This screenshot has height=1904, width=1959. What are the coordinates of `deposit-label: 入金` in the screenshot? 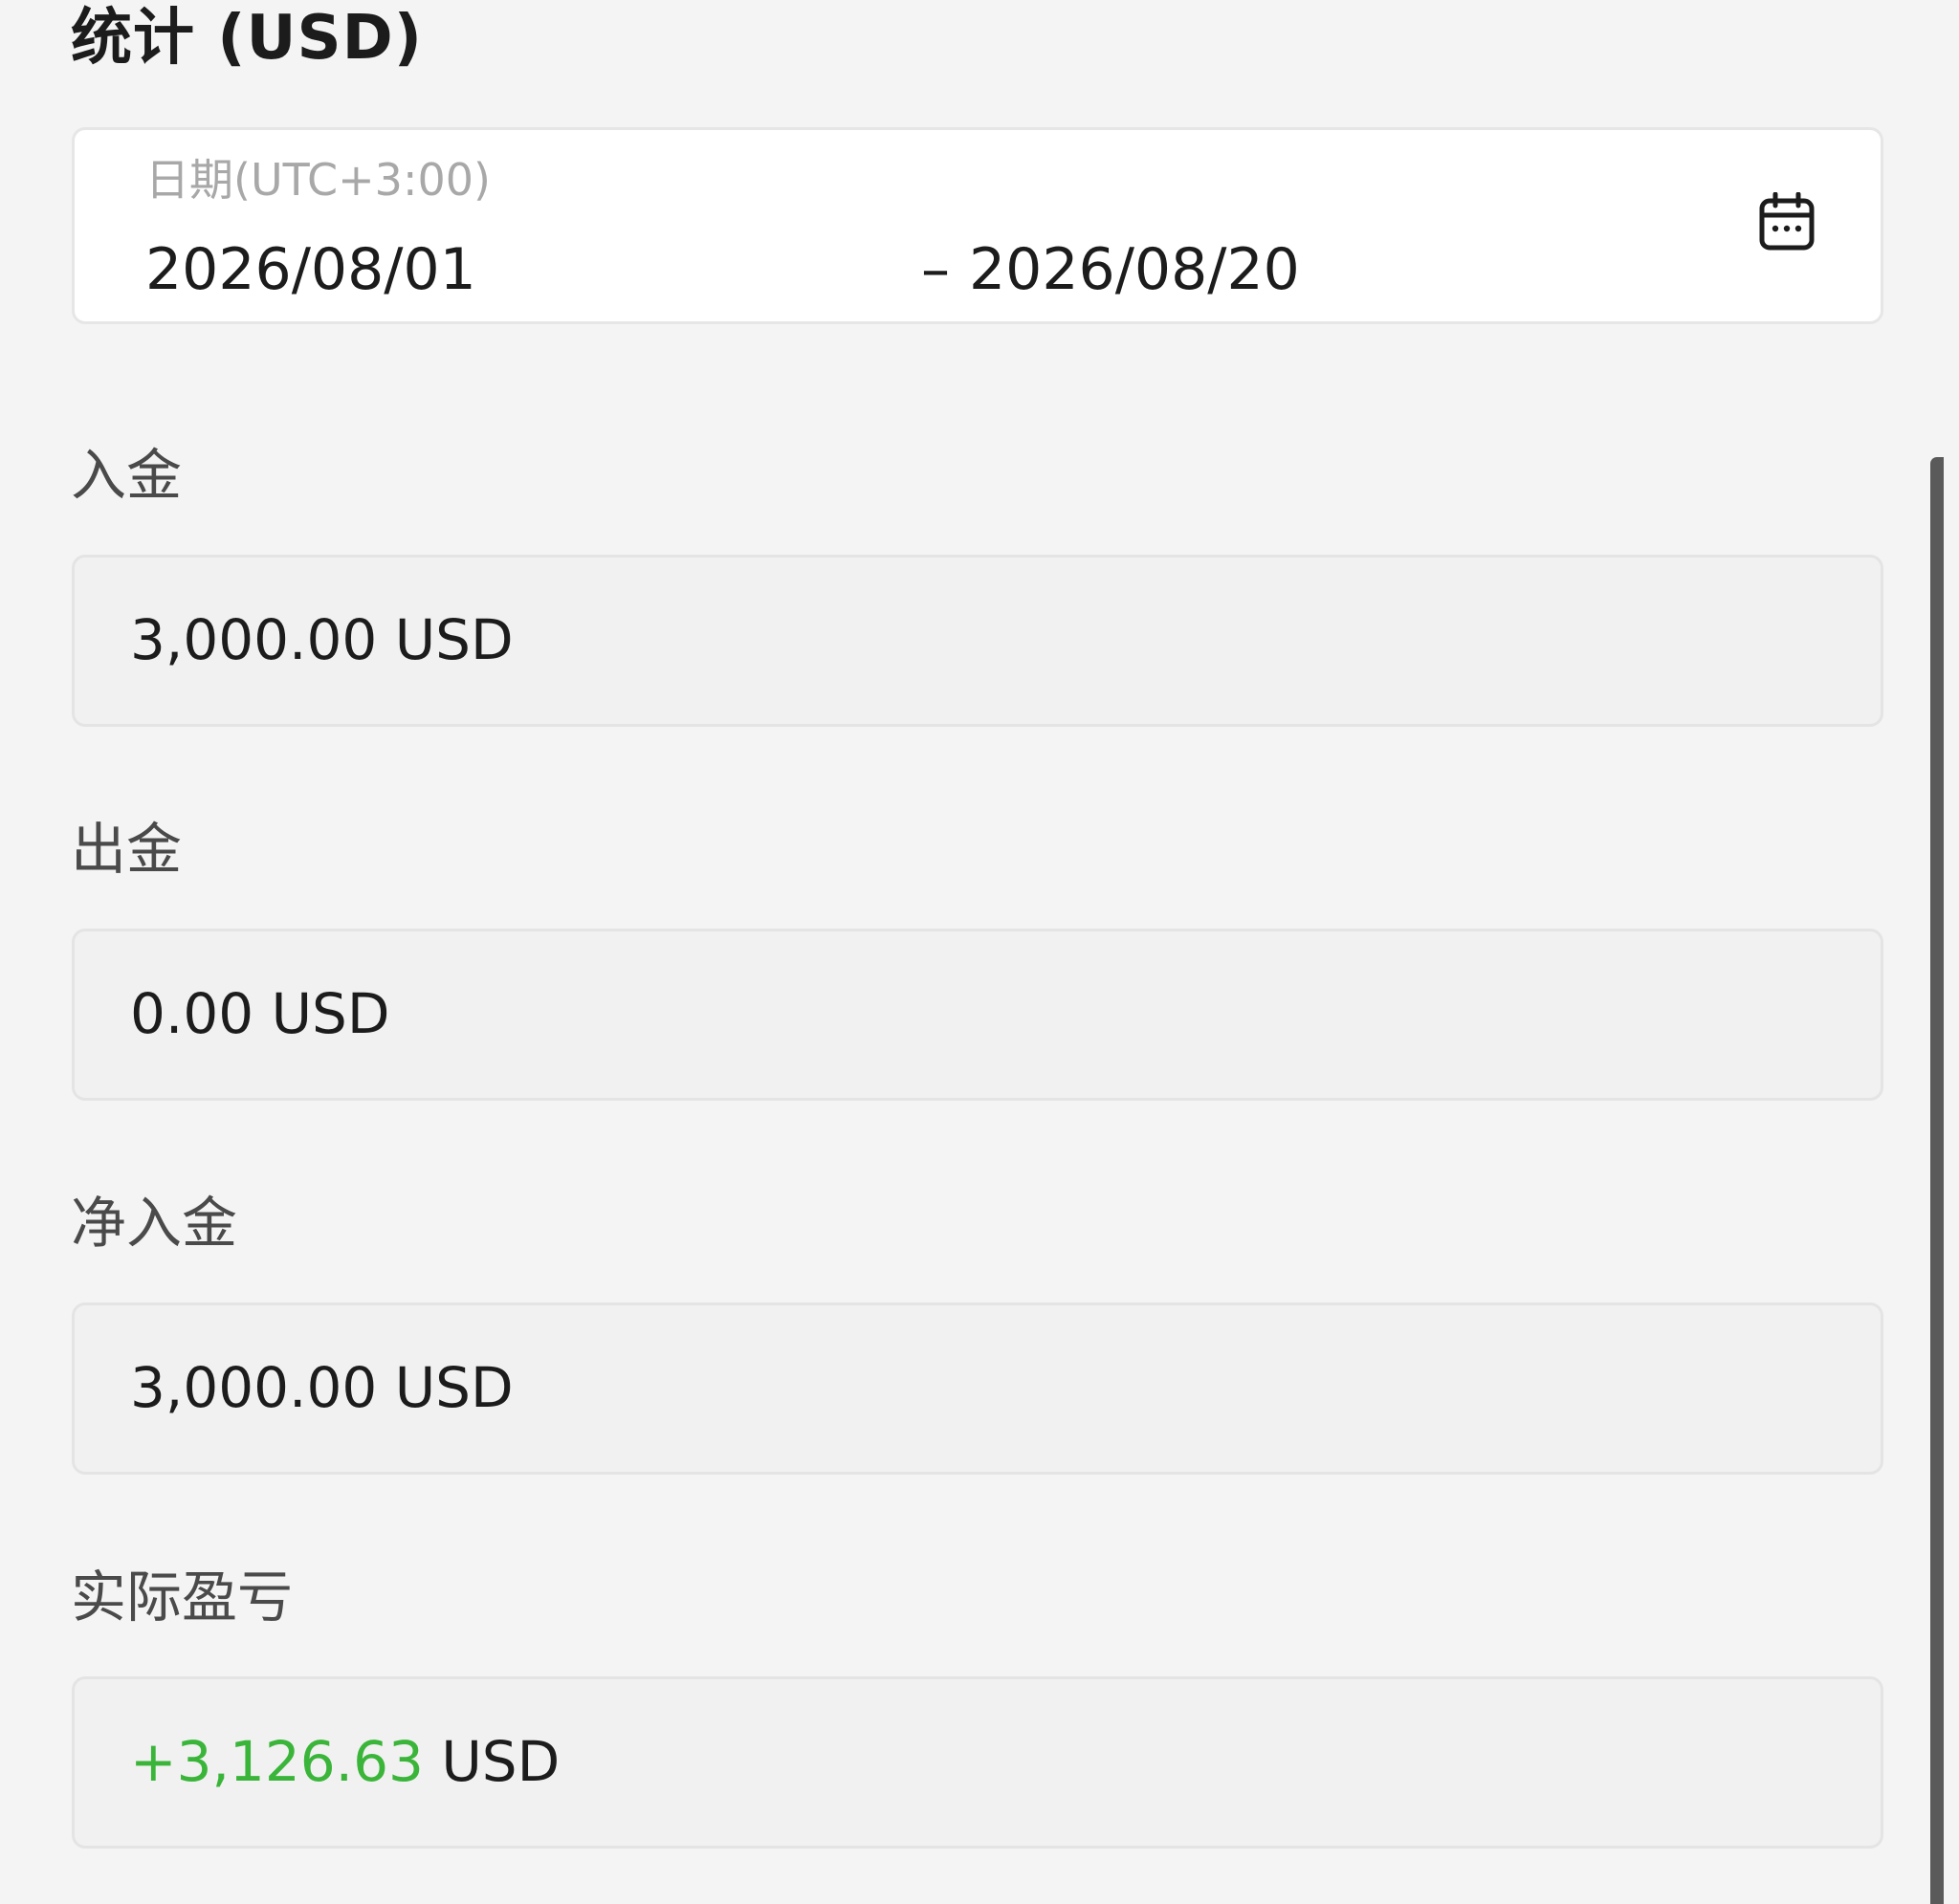 It's located at (127, 476).